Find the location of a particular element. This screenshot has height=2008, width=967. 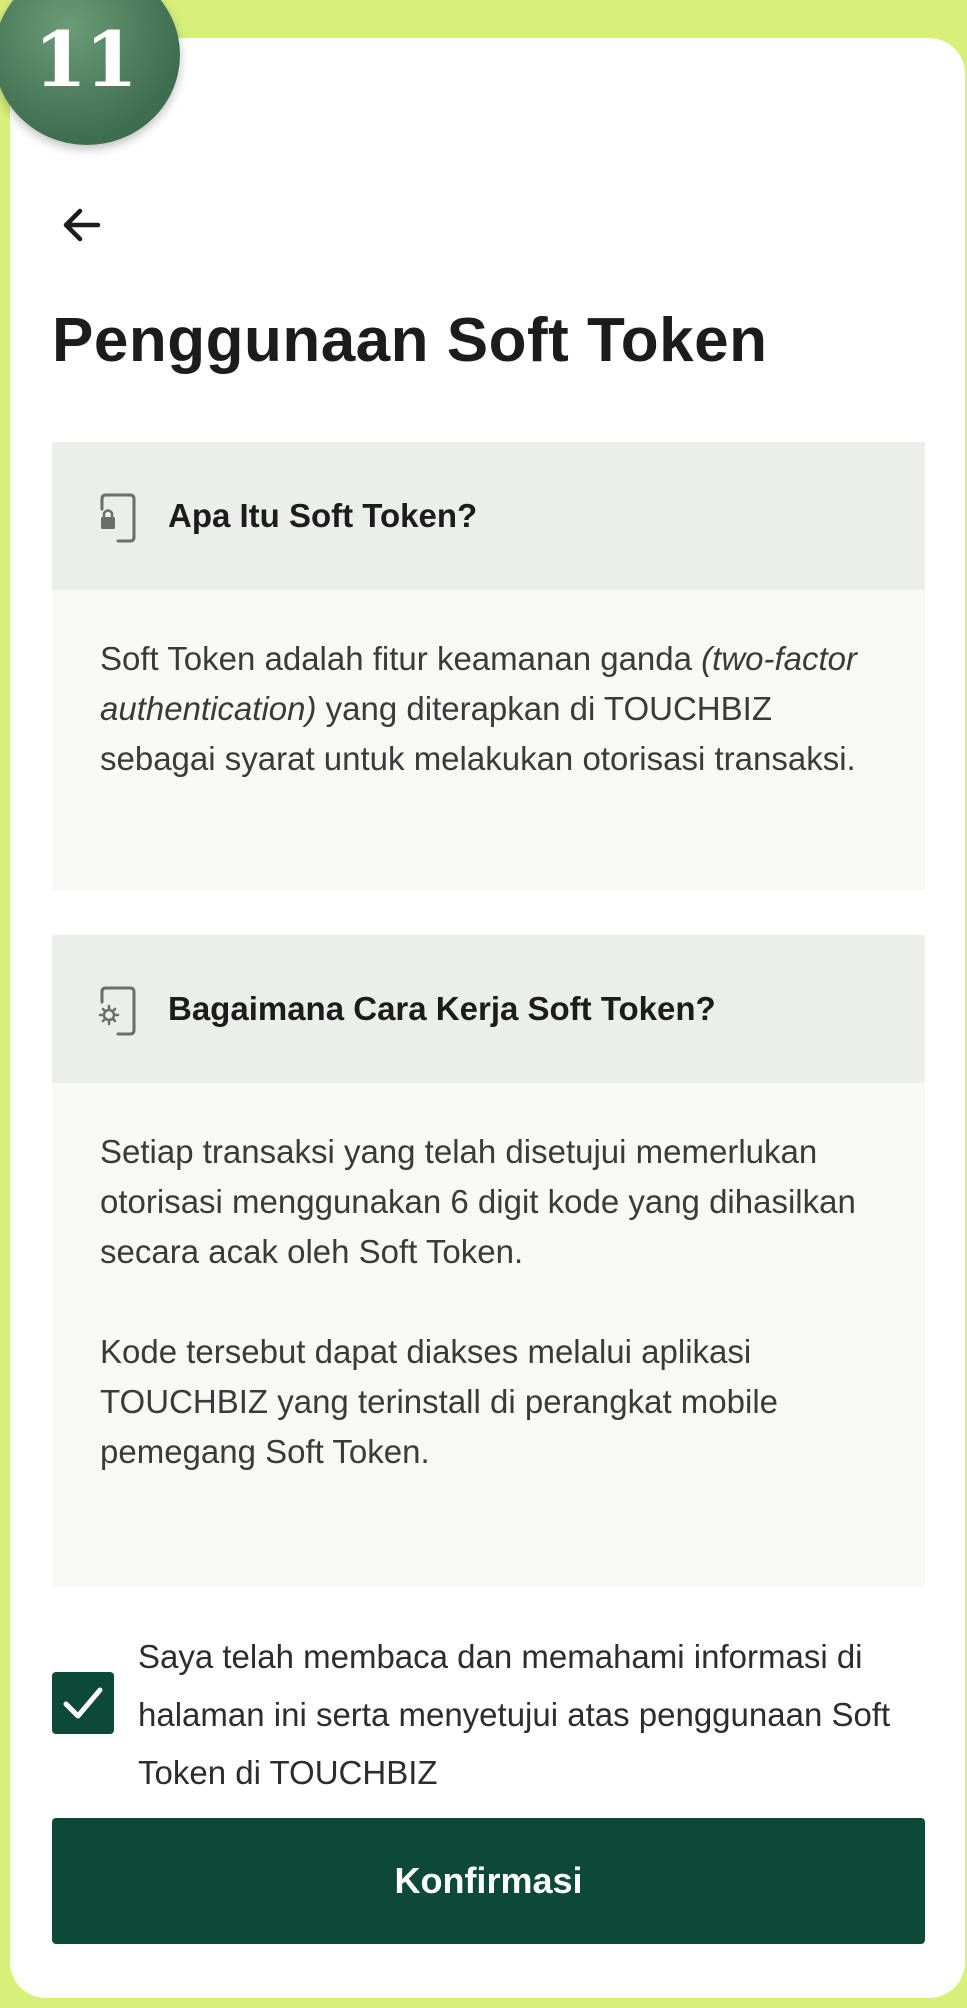

back-button is located at coordinates (88, 225).